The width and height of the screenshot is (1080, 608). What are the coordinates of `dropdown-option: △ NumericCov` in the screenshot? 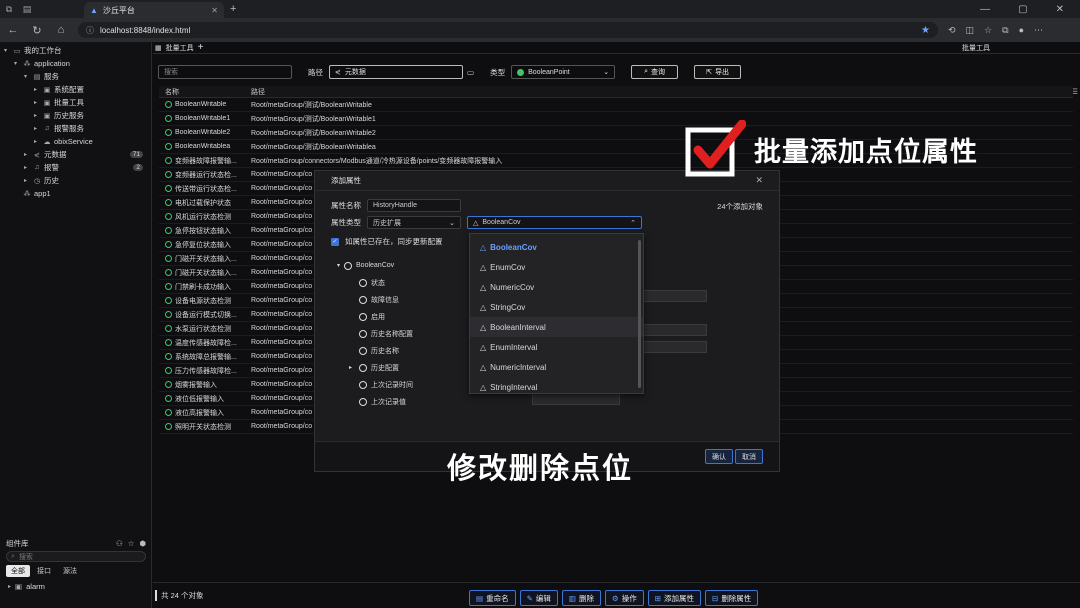 It's located at (556, 287).